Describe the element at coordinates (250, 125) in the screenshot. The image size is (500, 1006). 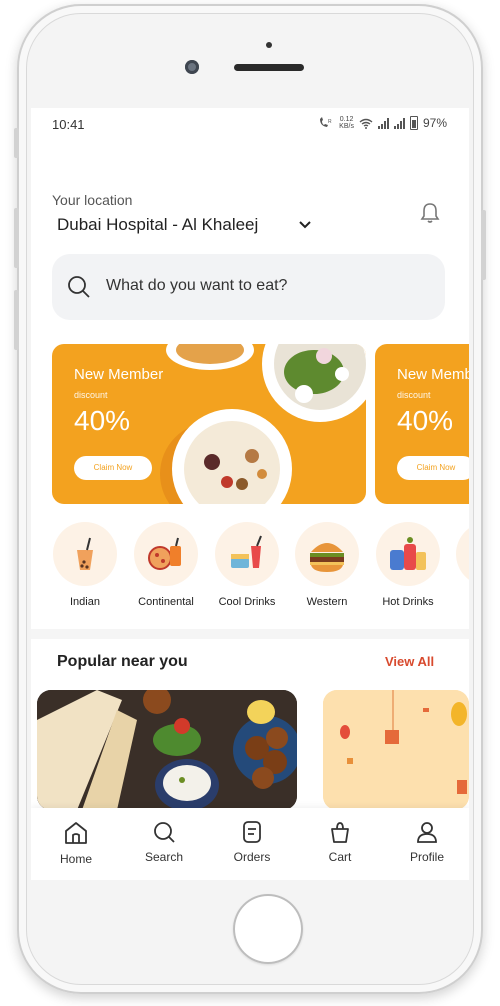
I see `status-bar: 10:41 R 0.12 KB/s 97%` at that location.